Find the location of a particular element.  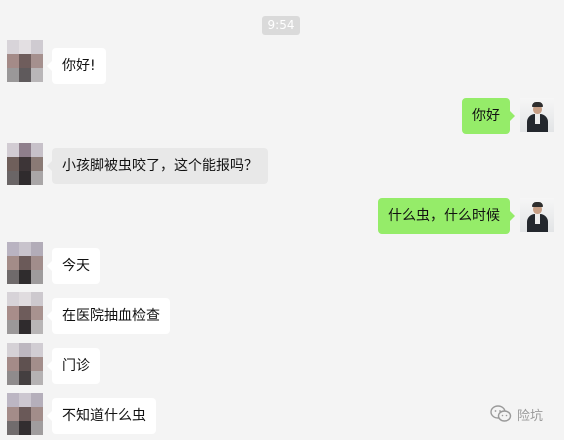

message-bubble: 你好! is located at coordinates (76, 66).